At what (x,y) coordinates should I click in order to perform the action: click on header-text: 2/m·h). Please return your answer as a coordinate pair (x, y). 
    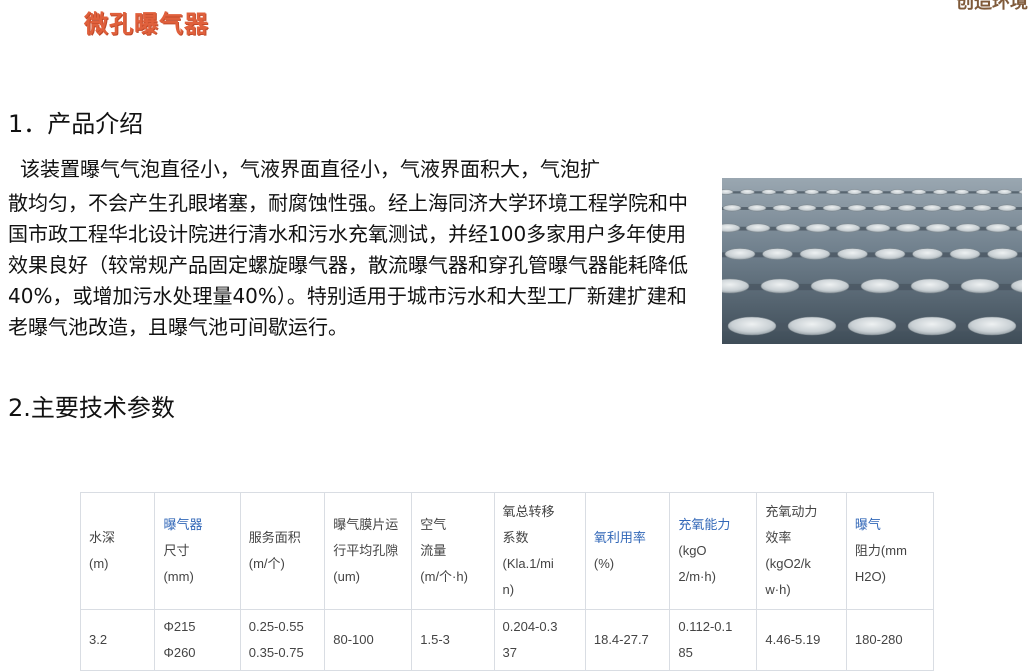
    Looking at the image, I should click on (697, 576).